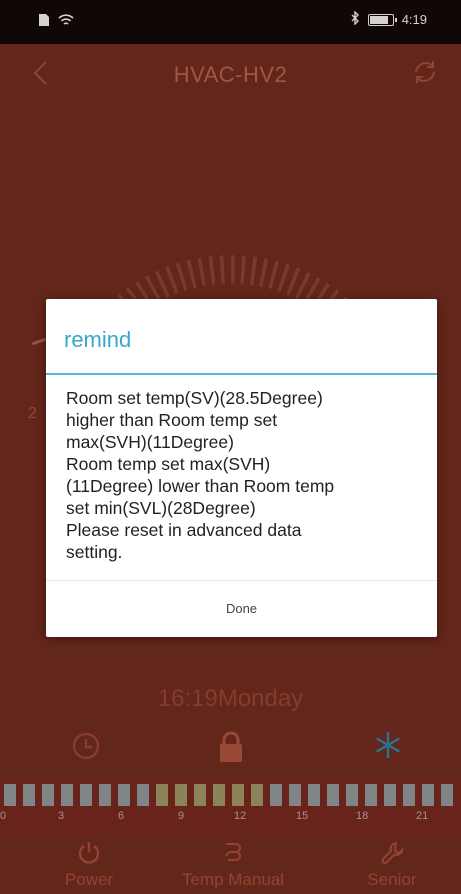  What do you see at coordinates (200, 486) in the screenshot?
I see `message-line: (11Degree) lower than Room temp` at bounding box center [200, 486].